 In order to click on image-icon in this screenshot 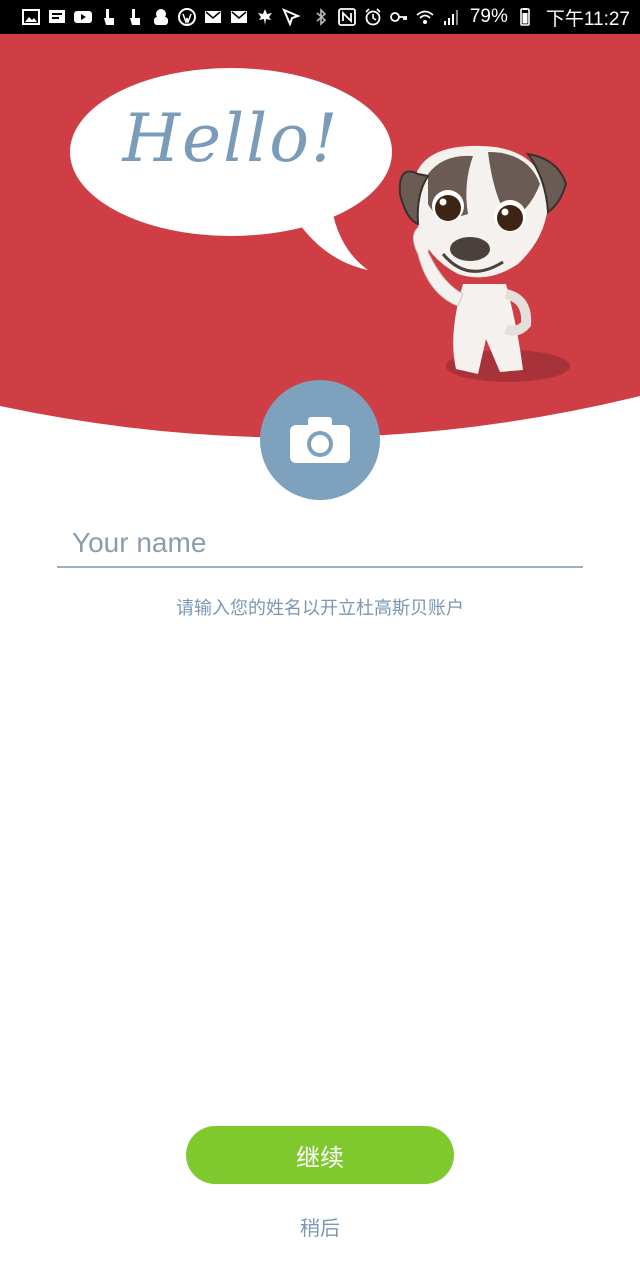, I will do `click(31, 17)`.